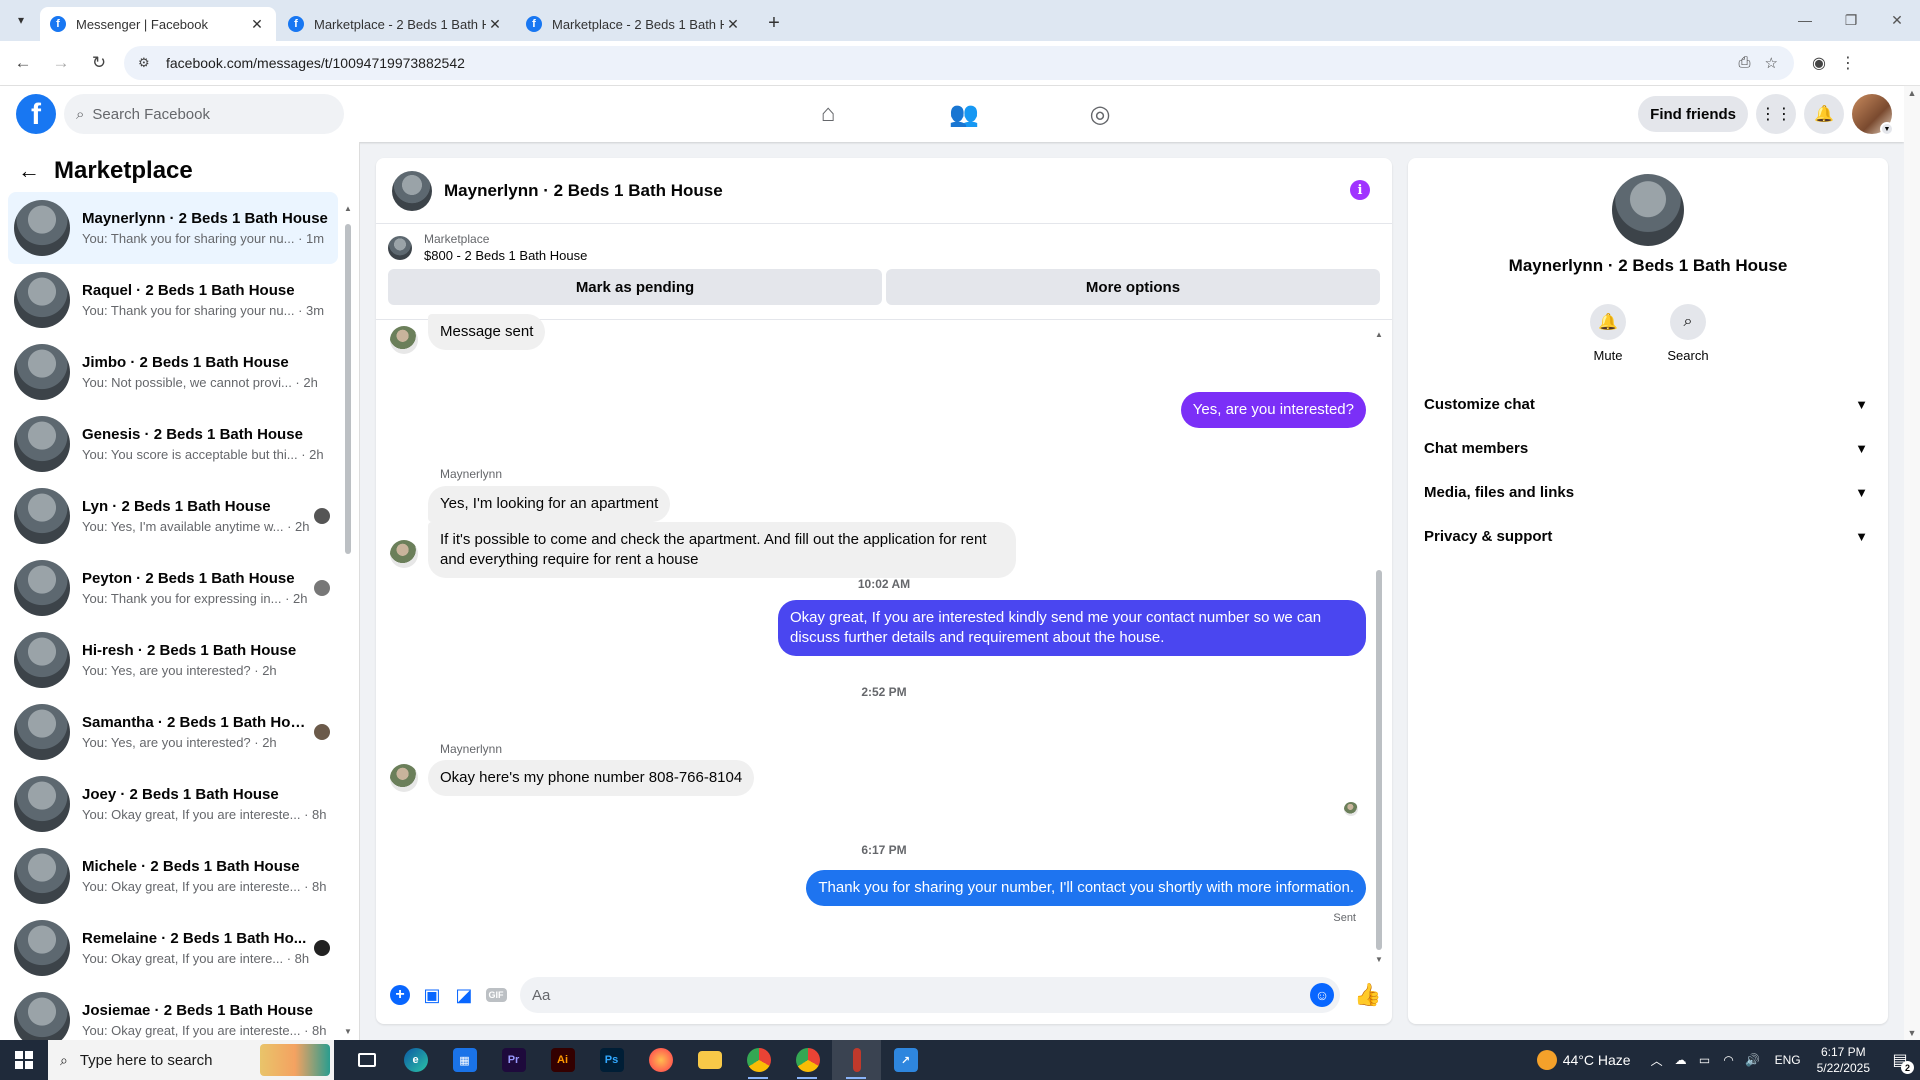  What do you see at coordinates (400, 995) in the screenshot?
I see `plus-icon: +` at bounding box center [400, 995].